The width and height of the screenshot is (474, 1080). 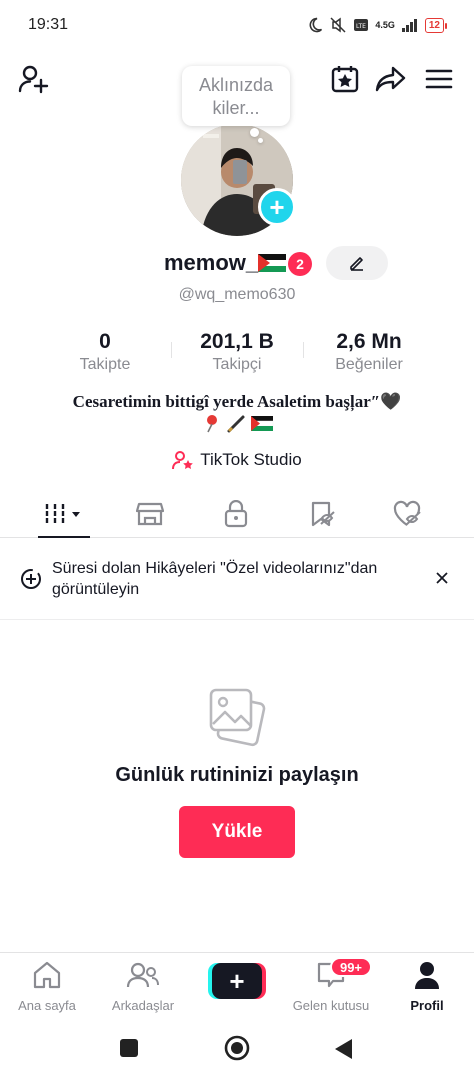 I want to click on plus-icon: +, so click(x=237, y=981).